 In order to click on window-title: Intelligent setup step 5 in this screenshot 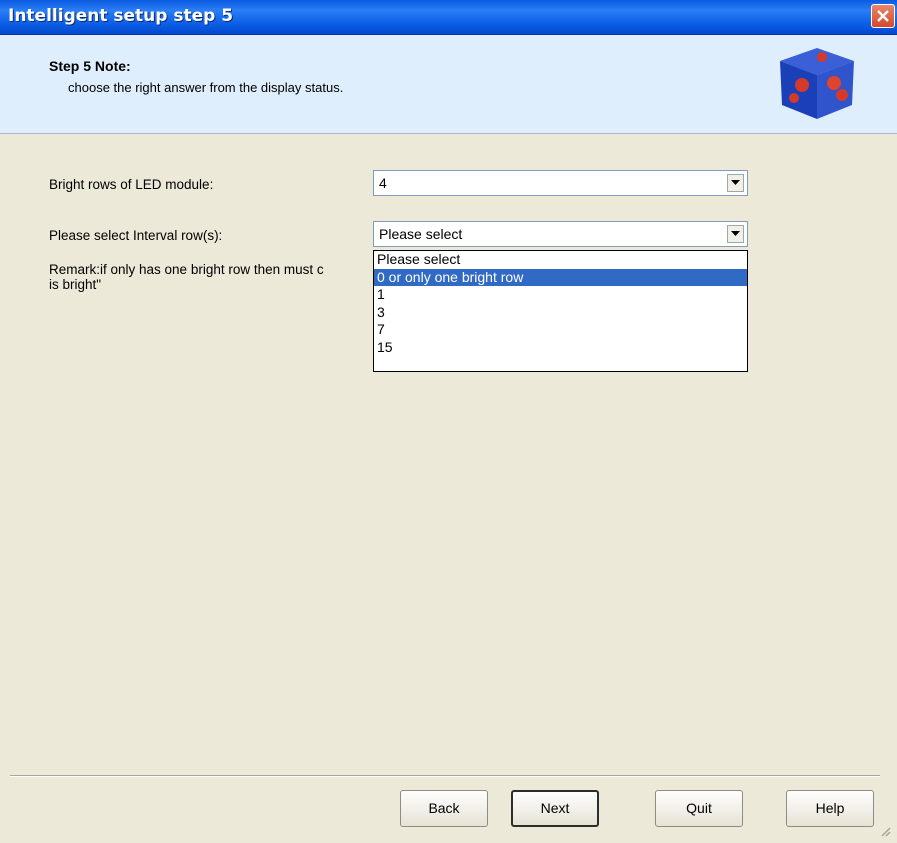, I will do `click(121, 16)`.